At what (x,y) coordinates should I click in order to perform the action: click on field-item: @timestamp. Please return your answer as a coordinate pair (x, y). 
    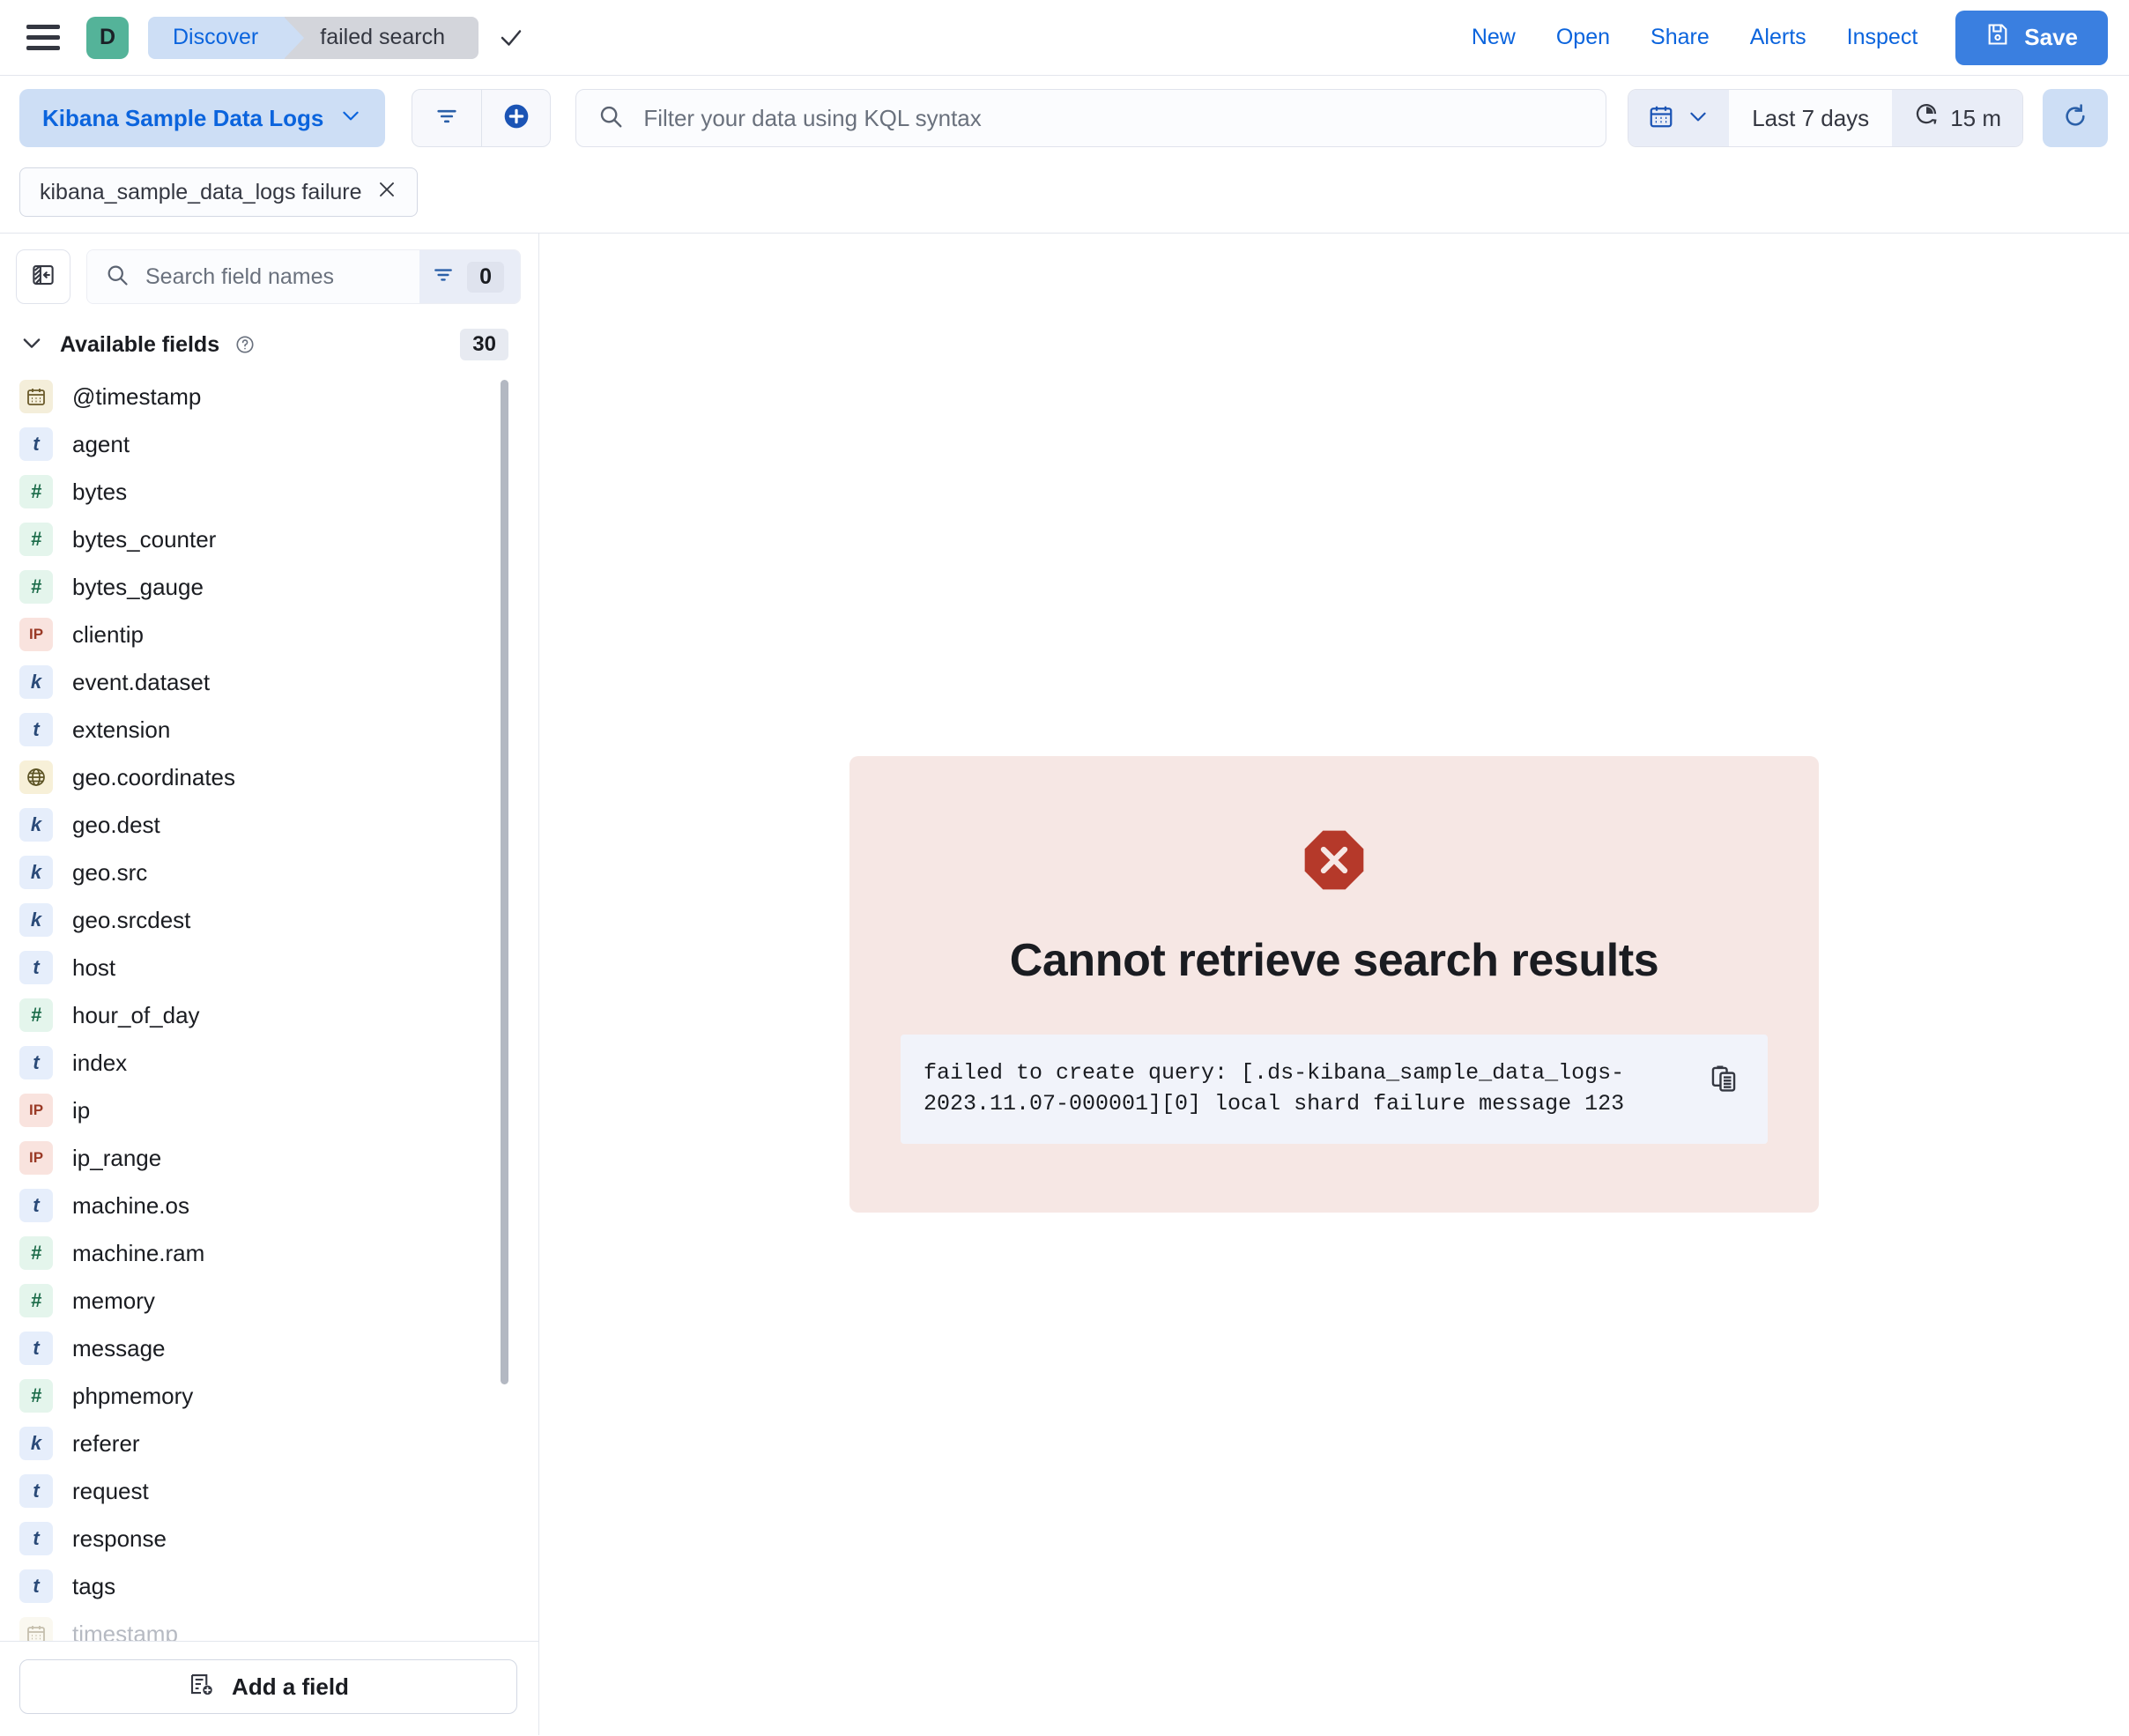
    Looking at the image, I should click on (279, 396).